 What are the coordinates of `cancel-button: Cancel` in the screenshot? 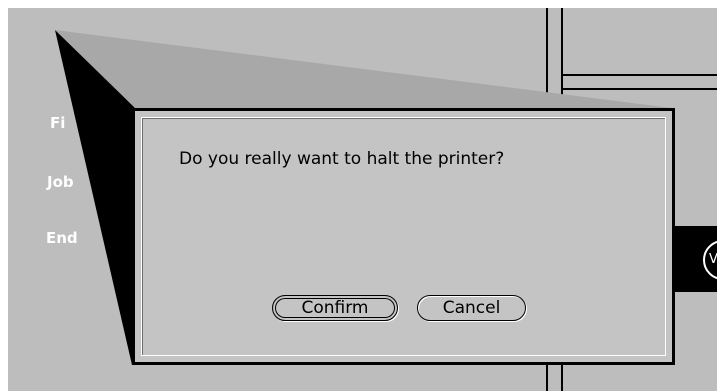 It's located at (471, 308).